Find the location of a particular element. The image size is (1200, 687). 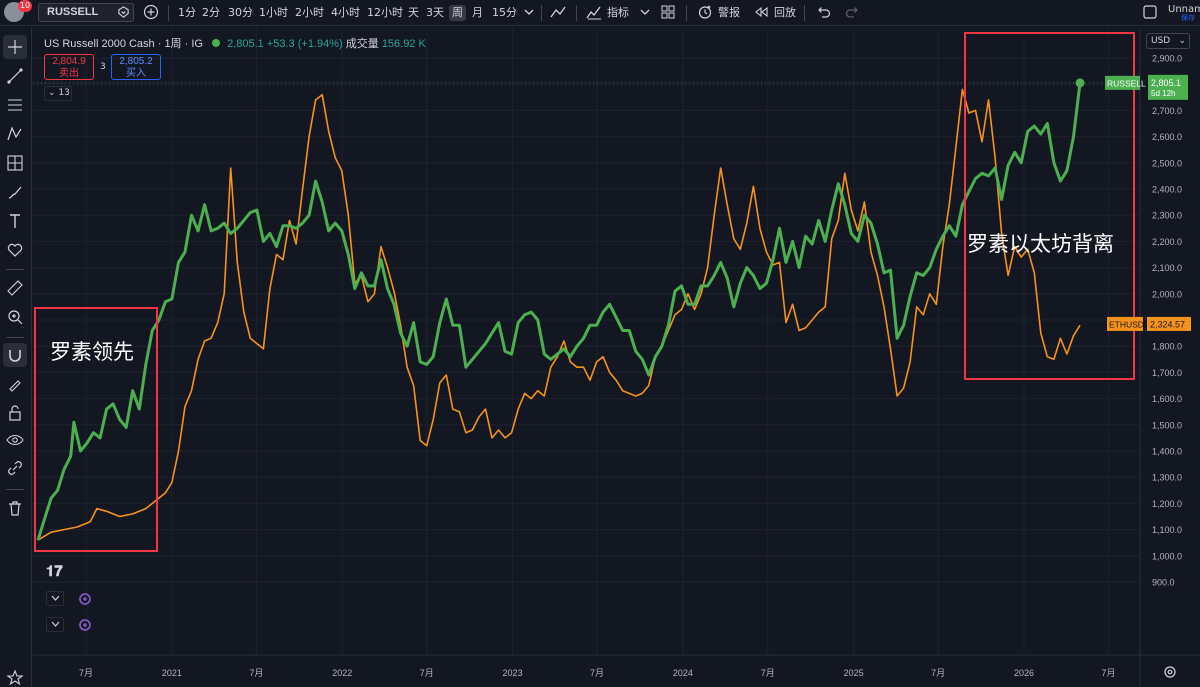

chevron-down-icon: ⌄ is located at coordinates (1182, 41).